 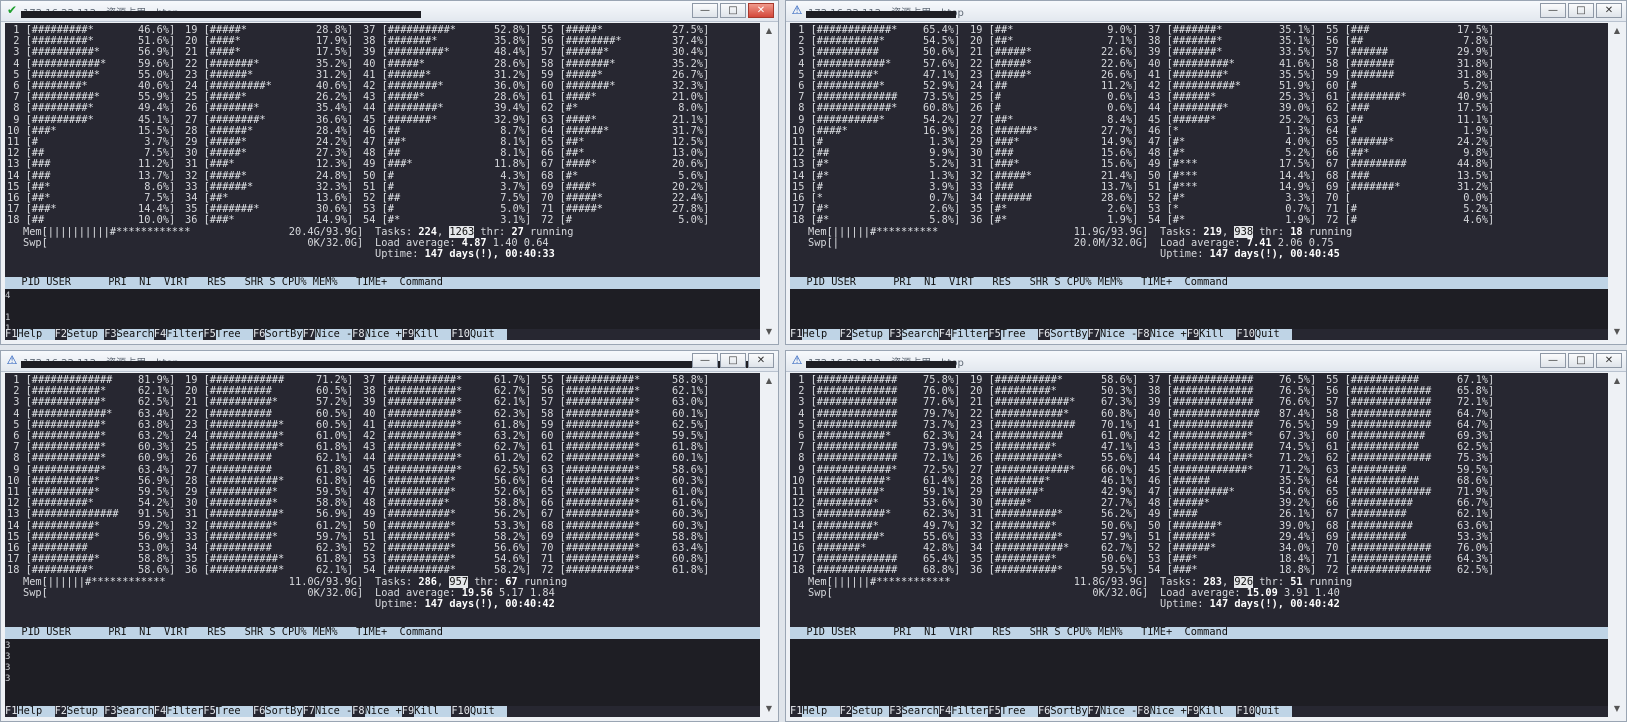 What do you see at coordinates (38, 164) in the screenshot?
I see `cpu-bar: [###` at bounding box center [38, 164].